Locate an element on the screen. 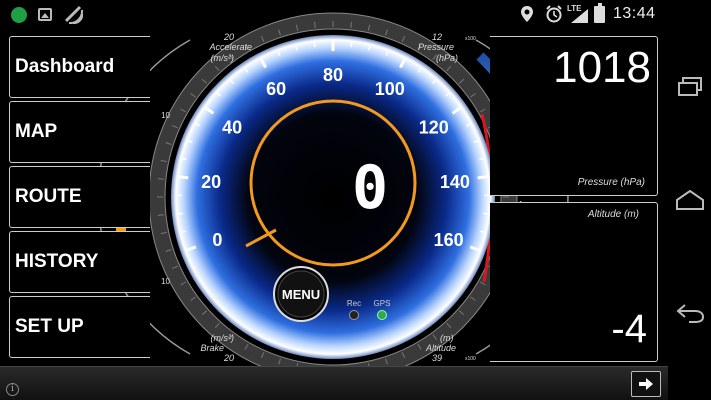  pressure-panel-label: Pressure (hPa) is located at coordinates (611, 182).